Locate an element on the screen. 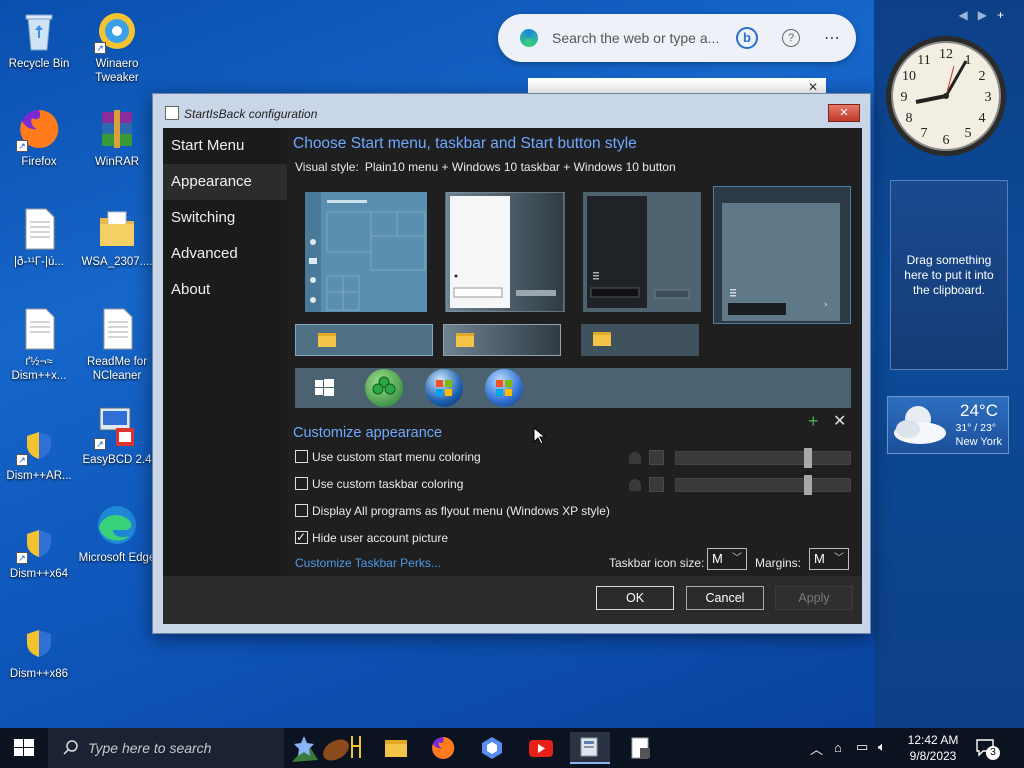  ethernet-icon: ▭ is located at coordinates (862, 747).